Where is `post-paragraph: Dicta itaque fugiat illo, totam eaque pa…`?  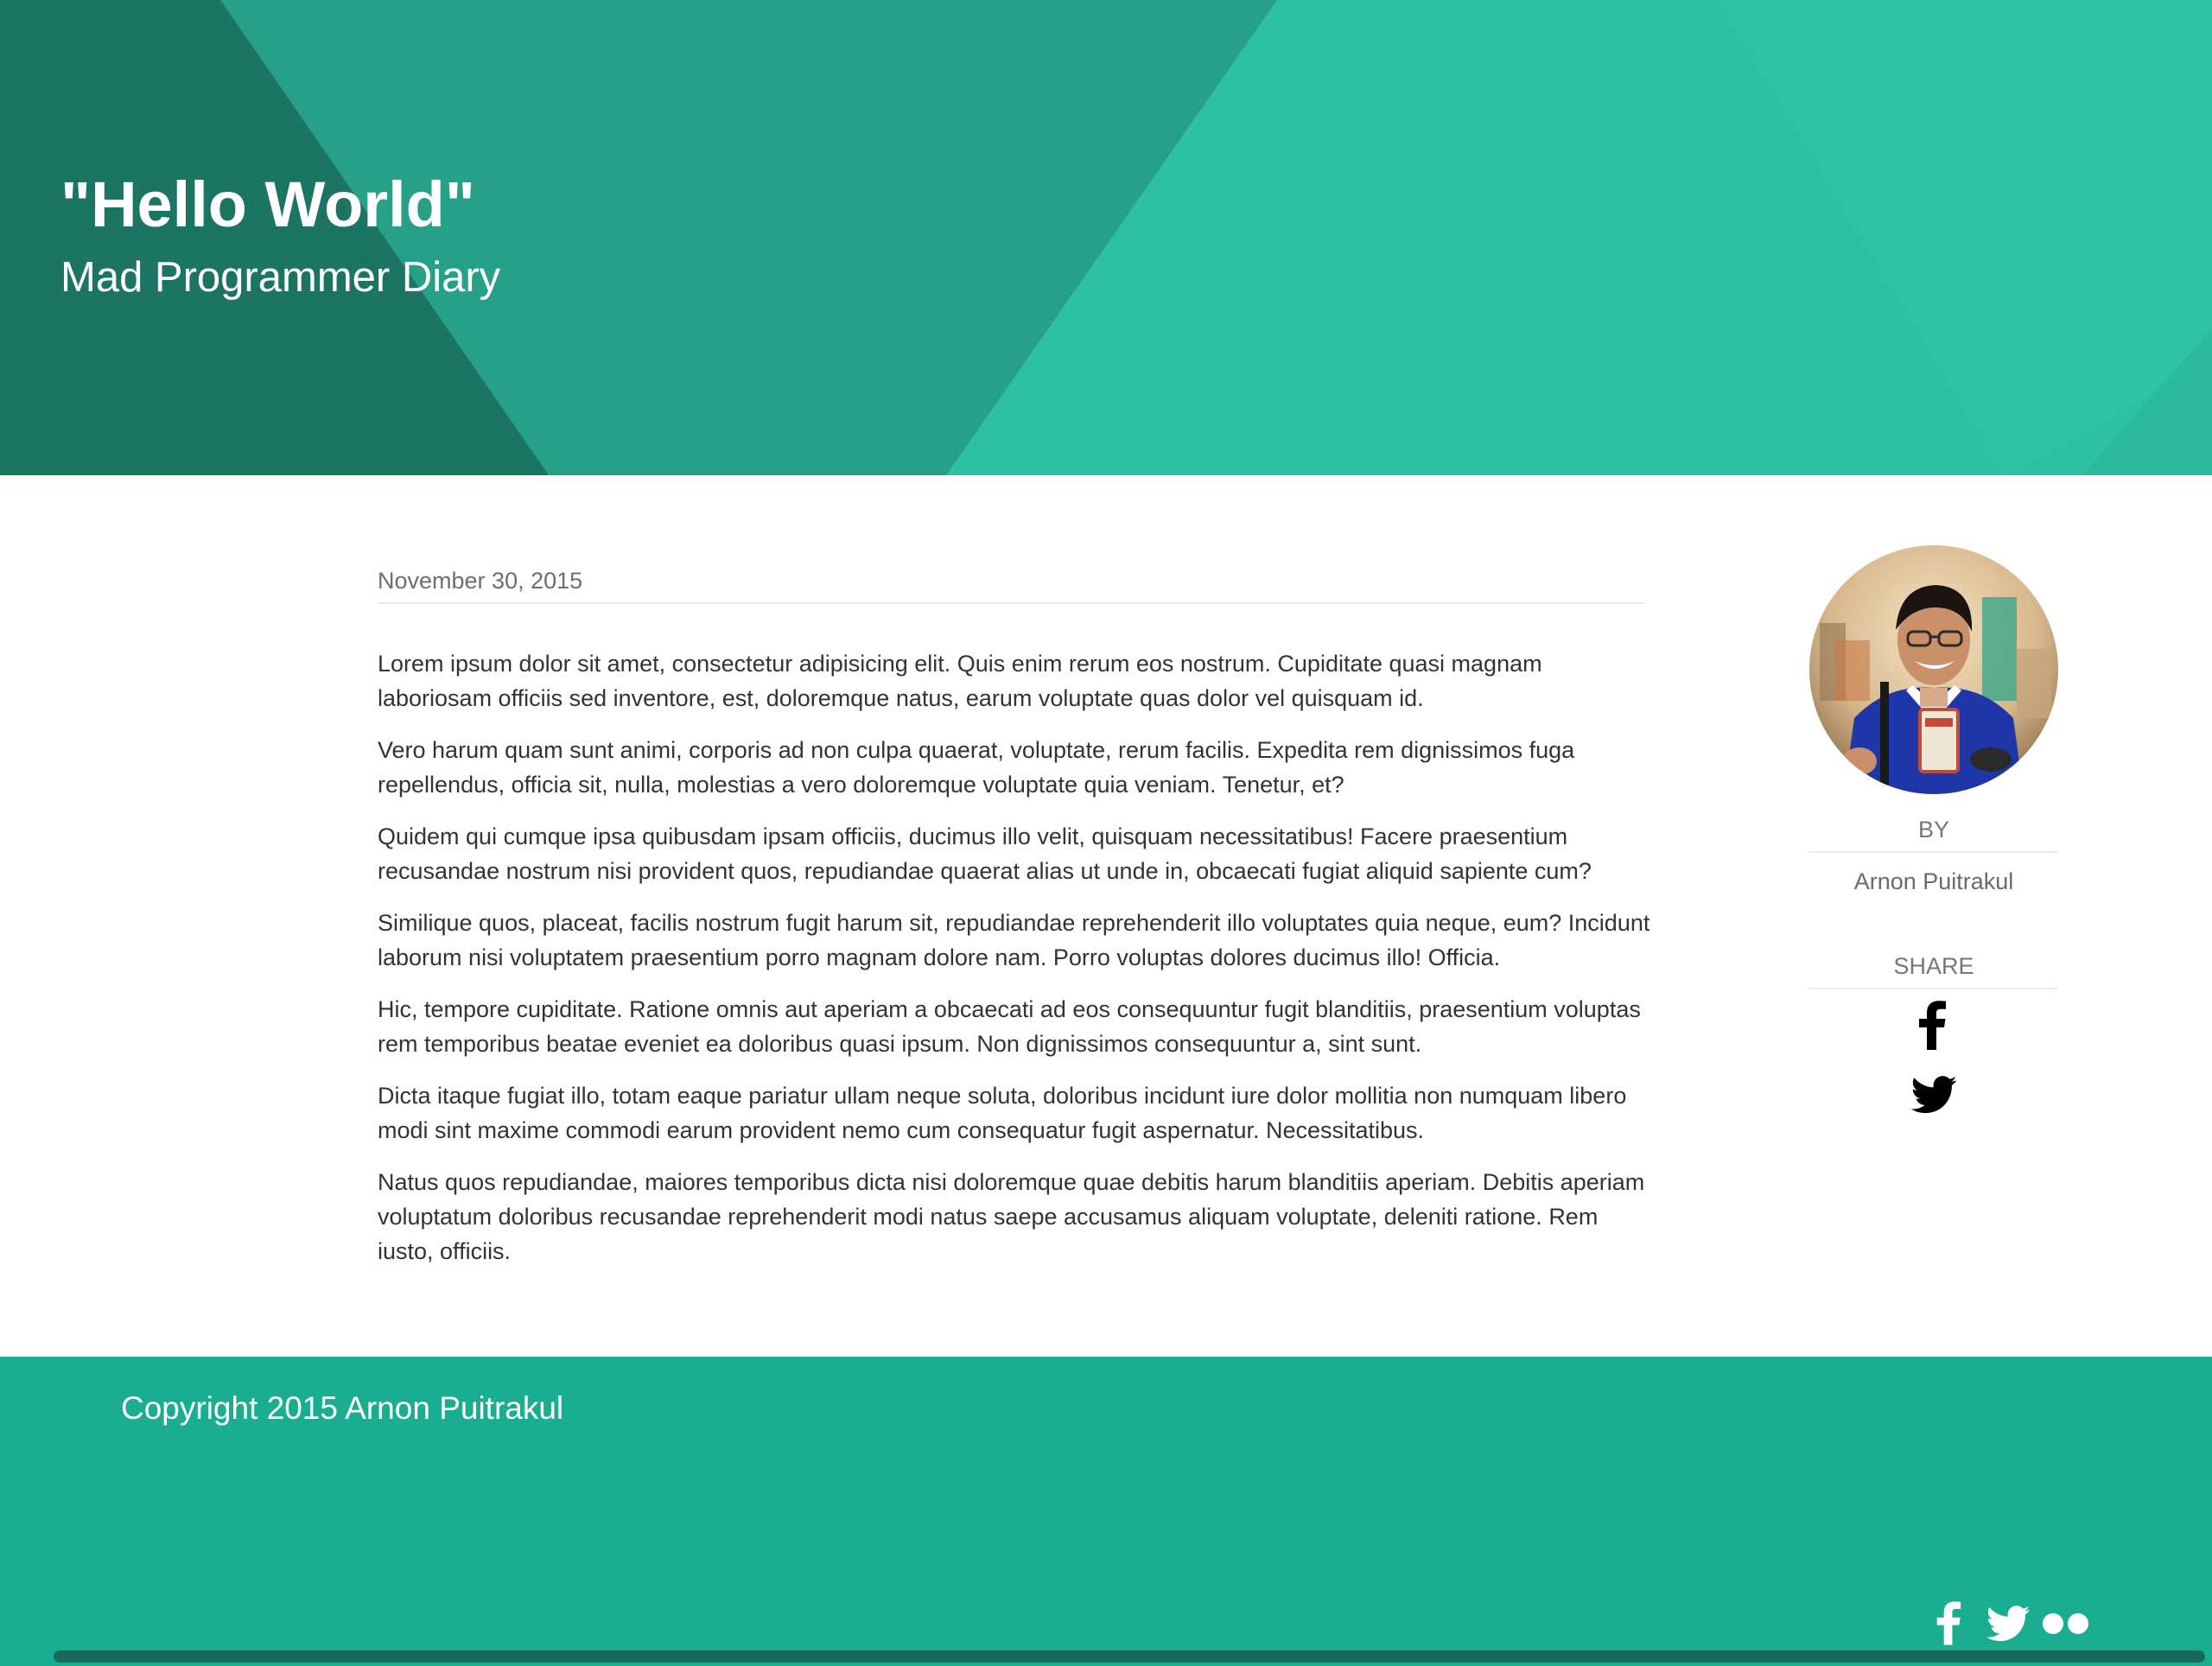
post-paragraph: Dicta itaque fugiat illo, totam eaque pa… is located at coordinates (1002, 1113).